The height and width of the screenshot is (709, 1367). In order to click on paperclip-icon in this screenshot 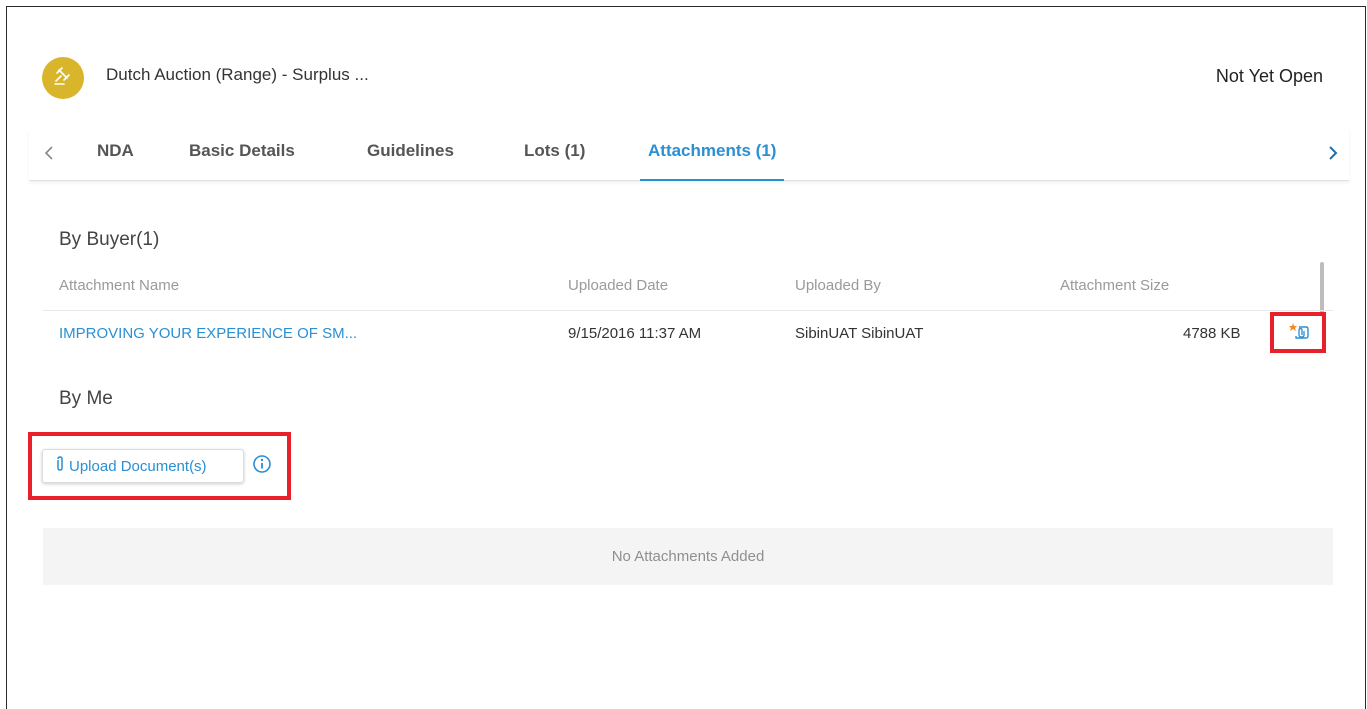, I will do `click(60, 466)`.